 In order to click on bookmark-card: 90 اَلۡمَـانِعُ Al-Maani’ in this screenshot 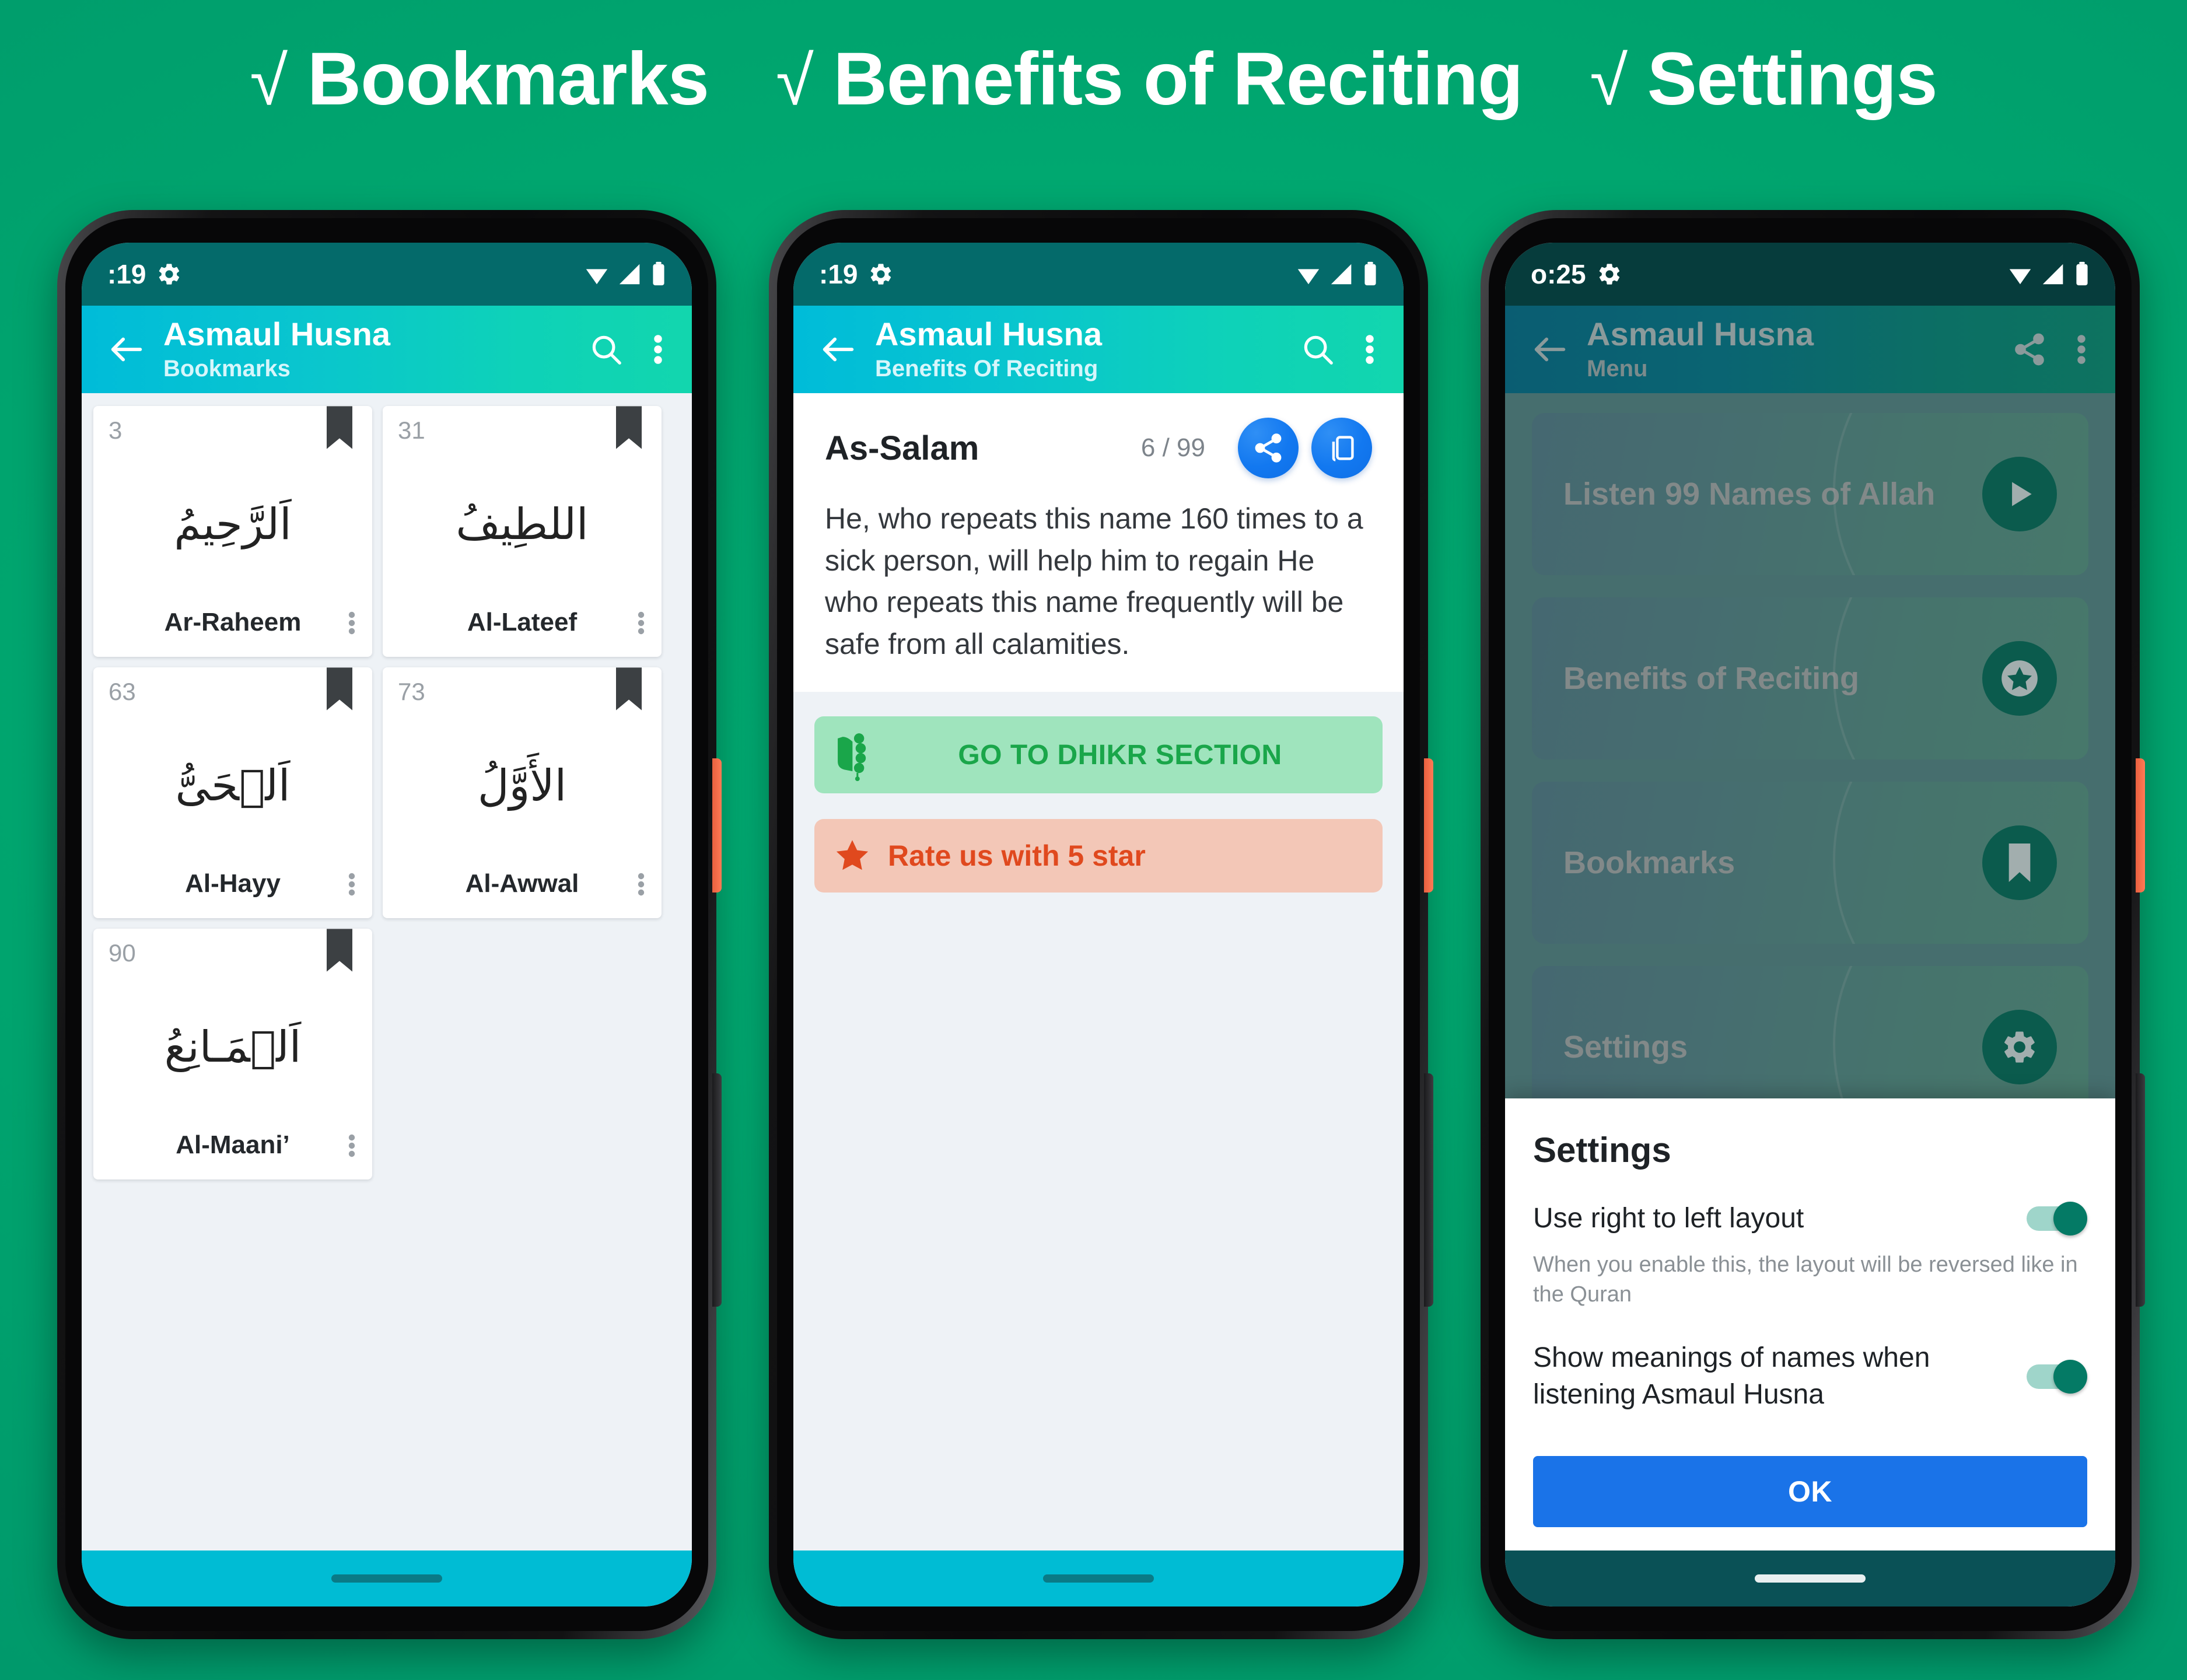, I will do `click(232, 1054)`.